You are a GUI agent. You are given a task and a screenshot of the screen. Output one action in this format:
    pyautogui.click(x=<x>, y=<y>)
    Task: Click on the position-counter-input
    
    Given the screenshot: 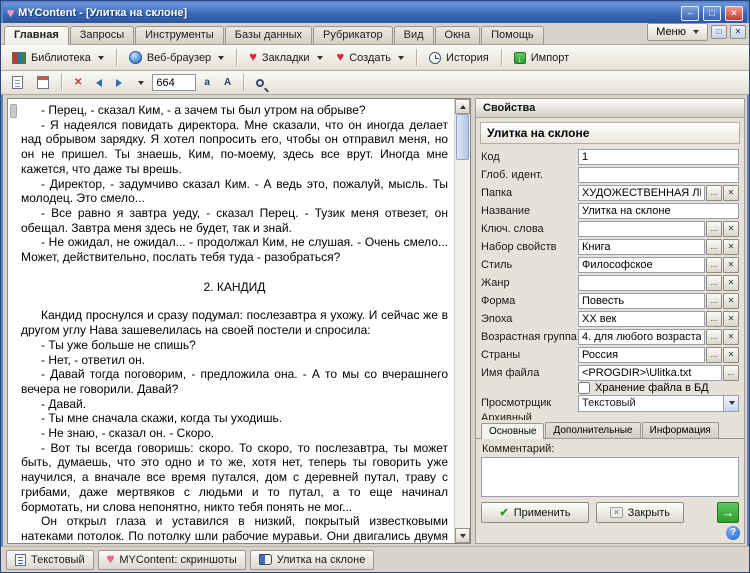 What is the action you would take?
    pyautogui.click(x=174, y=82)
    